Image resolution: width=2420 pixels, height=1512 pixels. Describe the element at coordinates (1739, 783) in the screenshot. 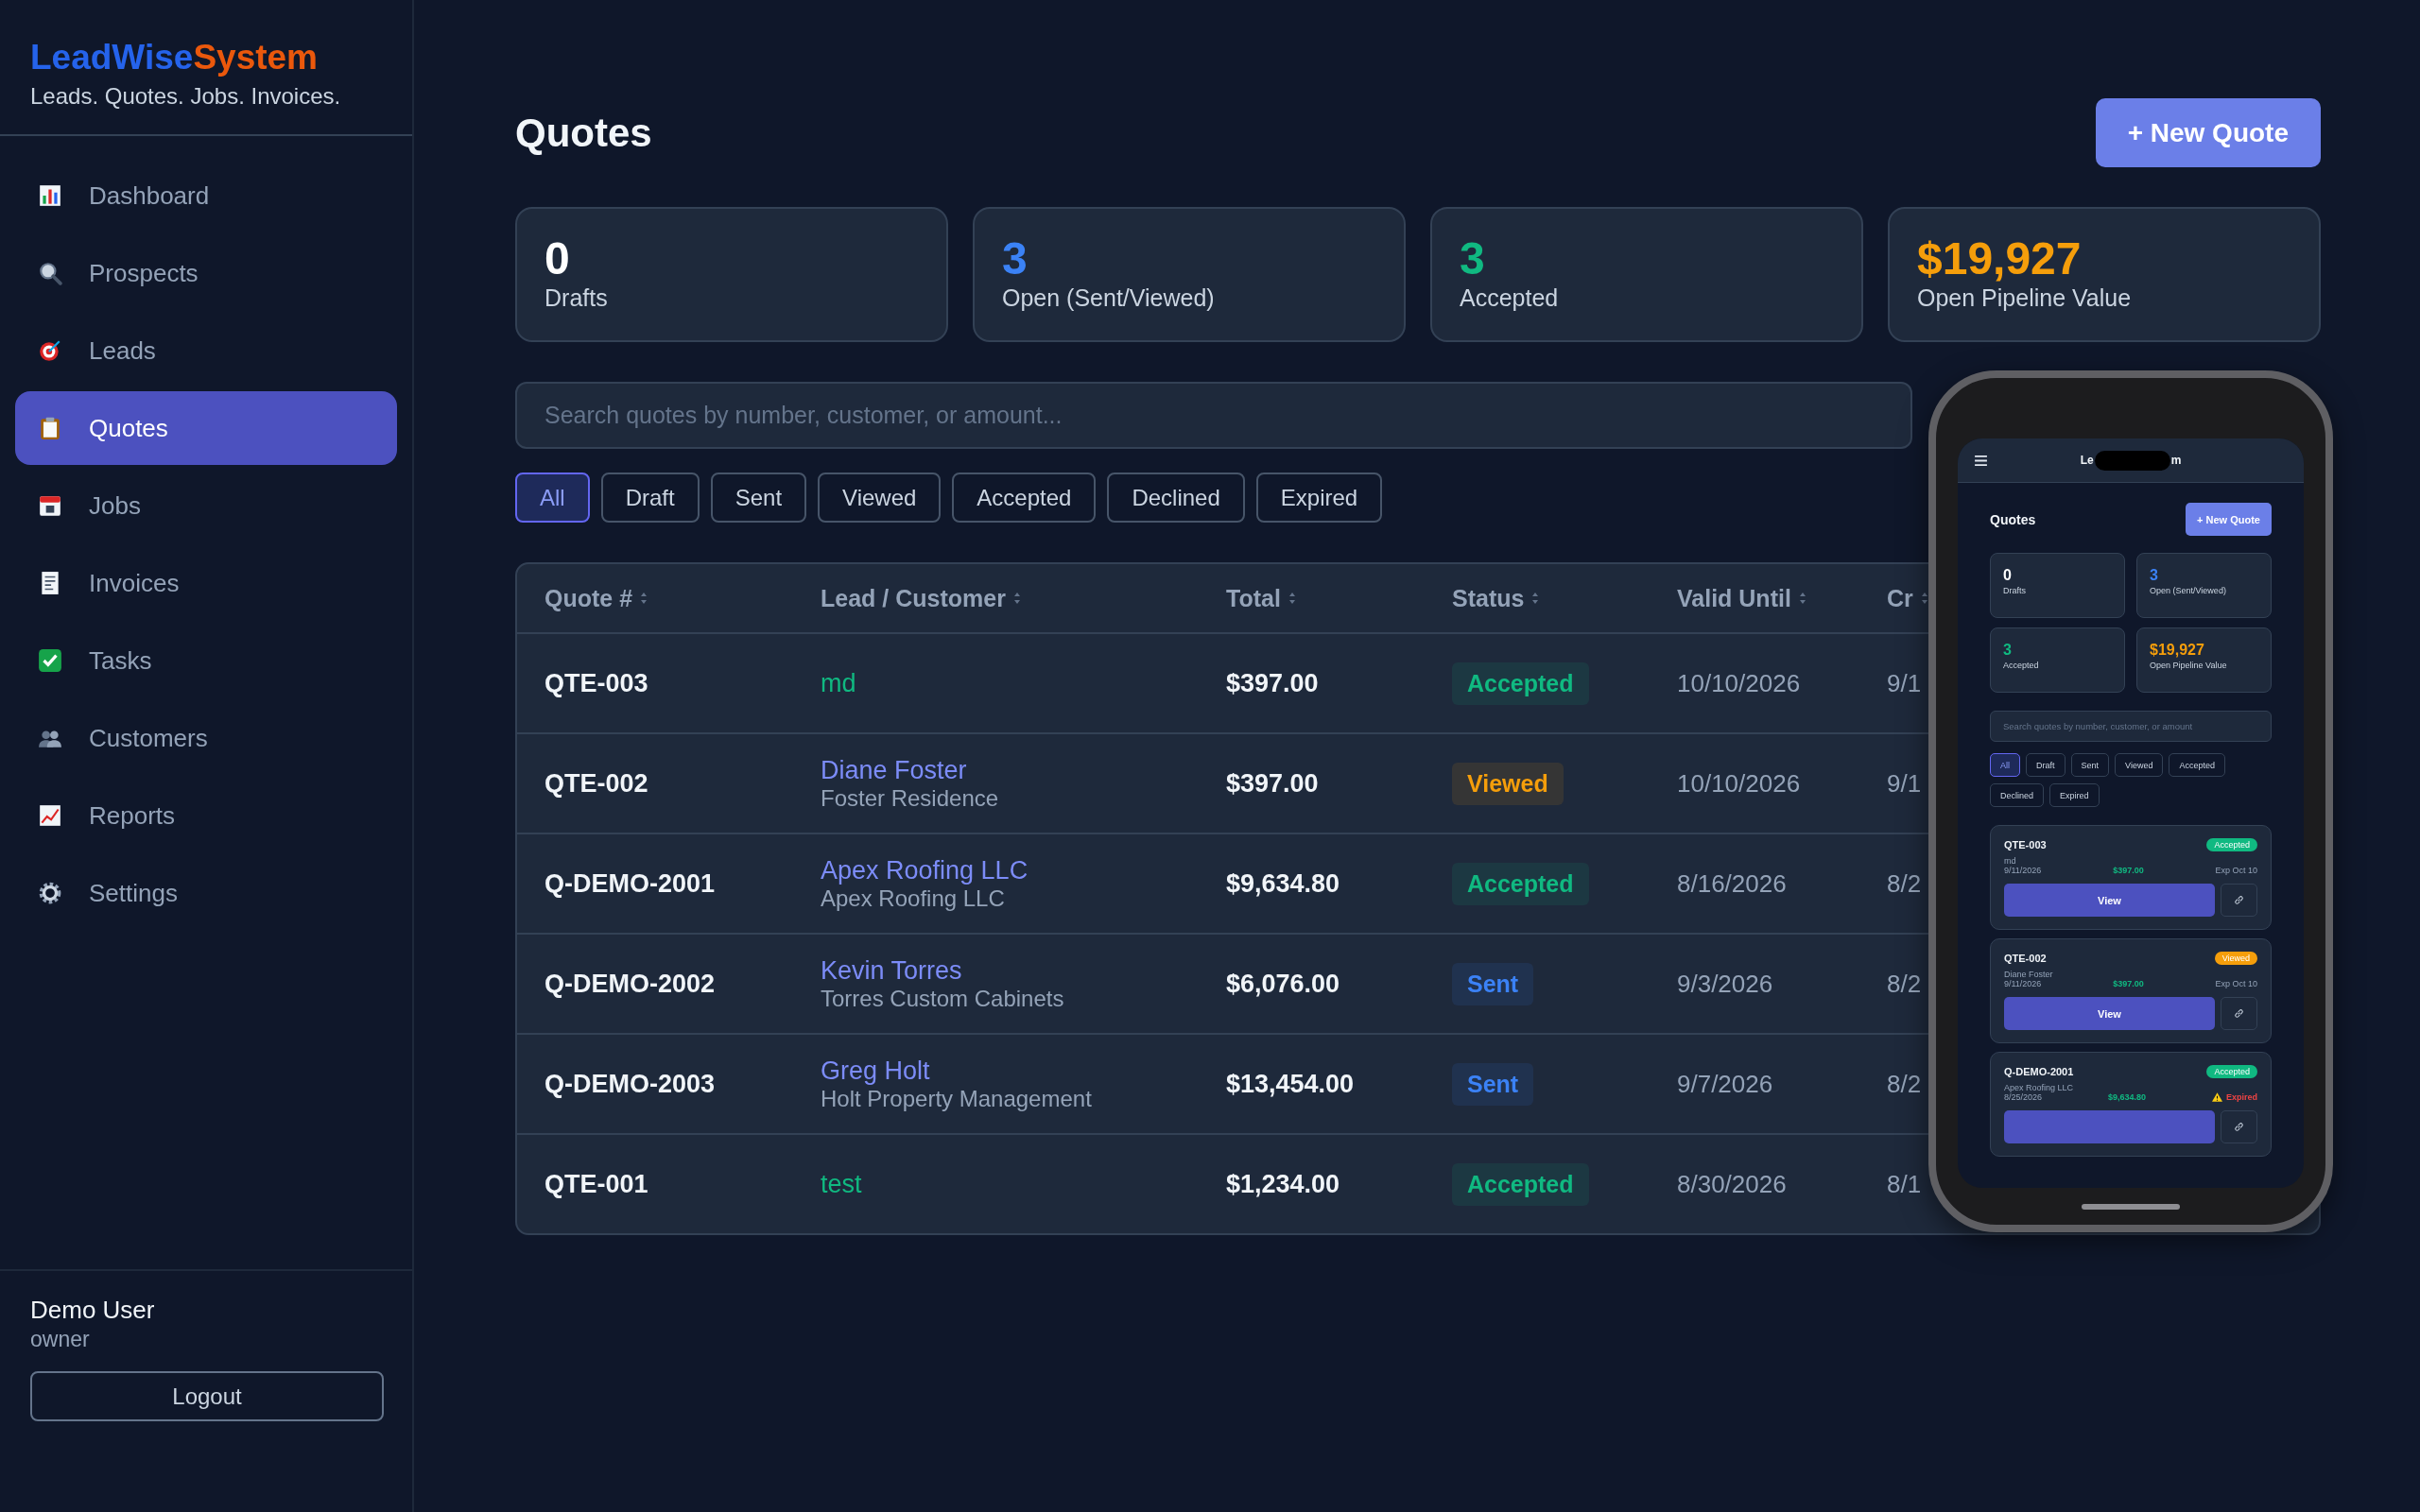

I see `valid-until-date: 10/10/2026` at that location.